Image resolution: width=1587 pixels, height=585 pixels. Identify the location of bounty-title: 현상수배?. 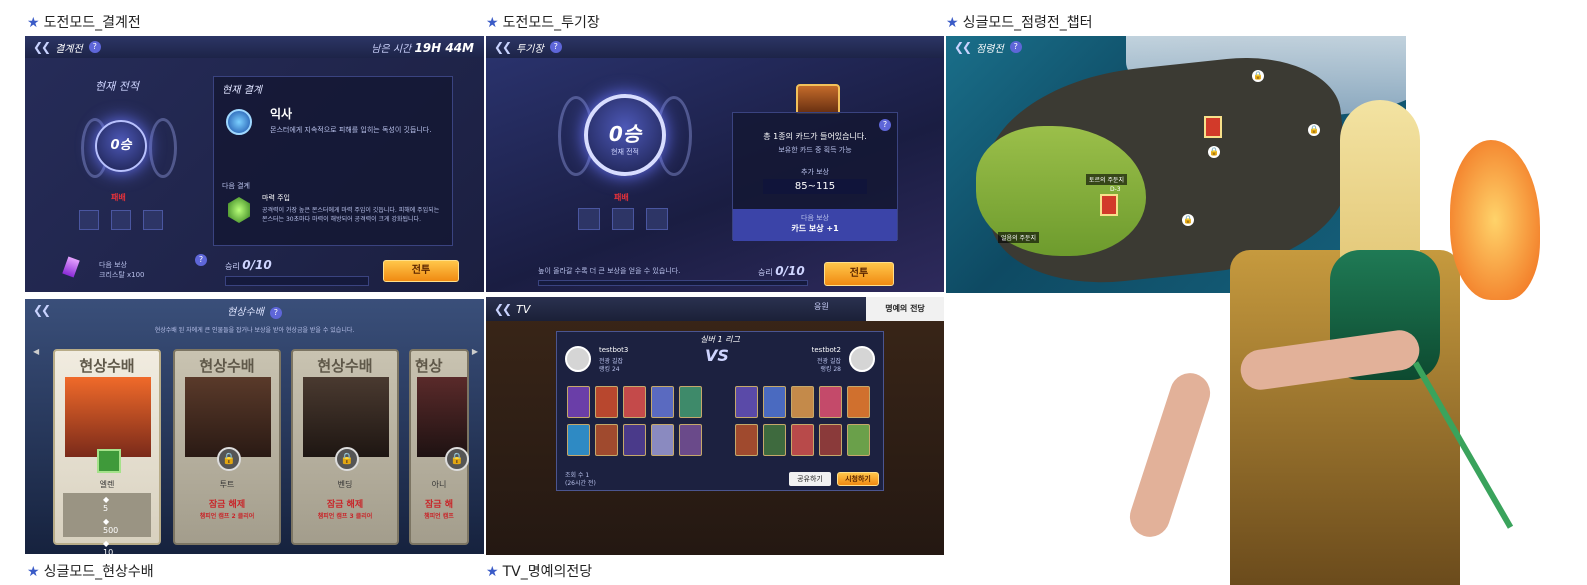
(254, 311).